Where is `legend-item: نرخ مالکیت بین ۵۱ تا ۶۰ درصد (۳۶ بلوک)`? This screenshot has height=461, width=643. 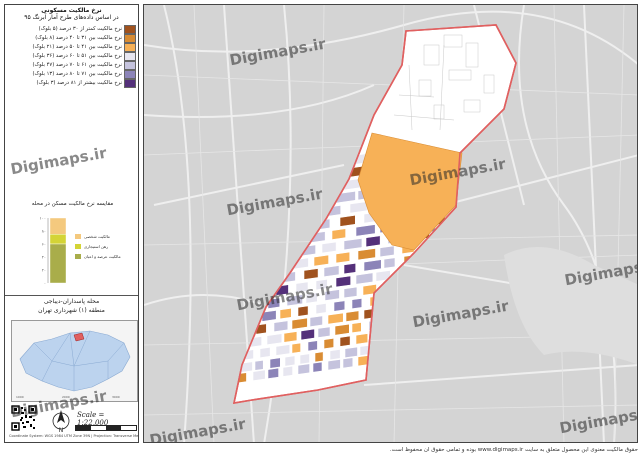 legend-item: نرخ مالکیت بین ۵۱ تا ۶۰ درصد (۳۶ بلوک) is located at coordinates (71, 56).